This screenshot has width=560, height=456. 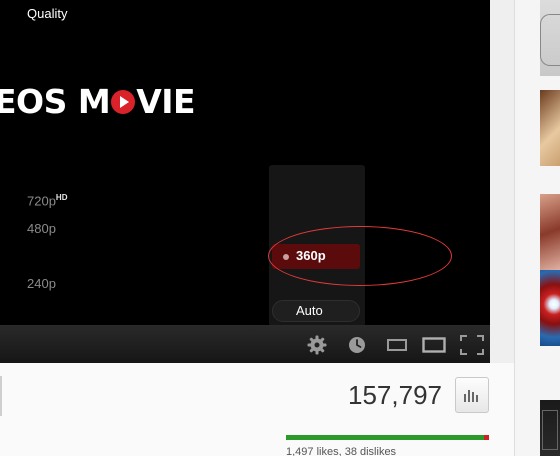 I want to click on stats-button, so click(x=472, y=395).